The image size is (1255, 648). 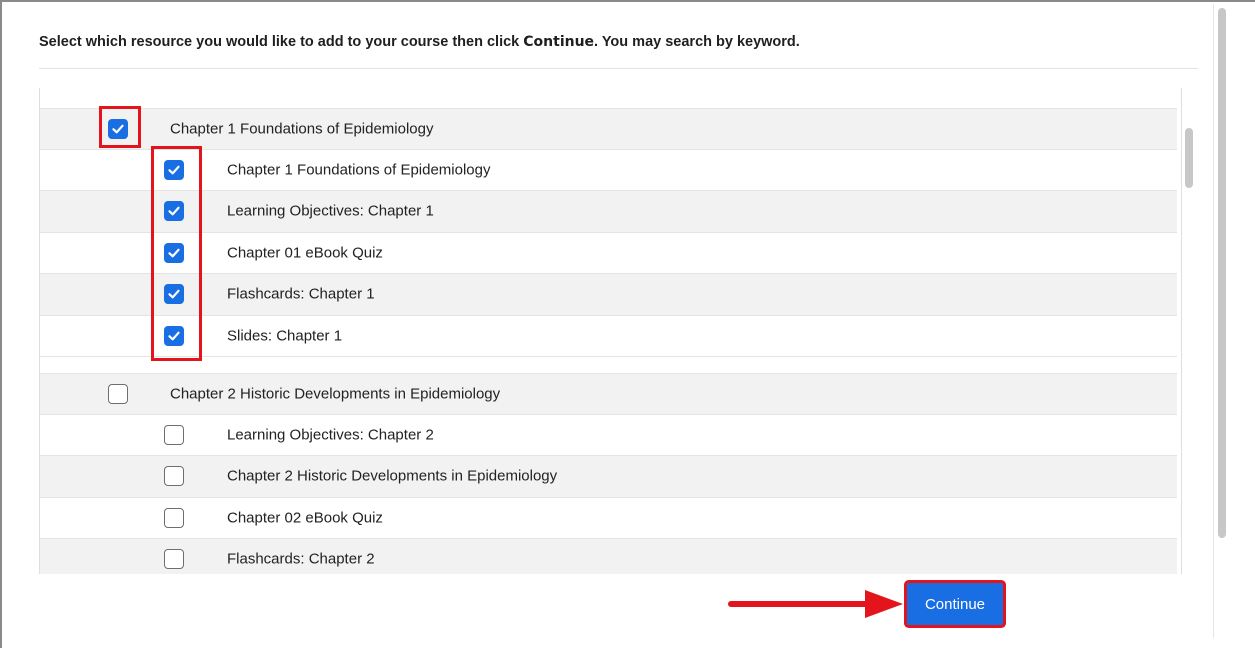 I want to click on list-item: Chapter 1 Foundations of Epidemiology, so click(x=608, y=170).